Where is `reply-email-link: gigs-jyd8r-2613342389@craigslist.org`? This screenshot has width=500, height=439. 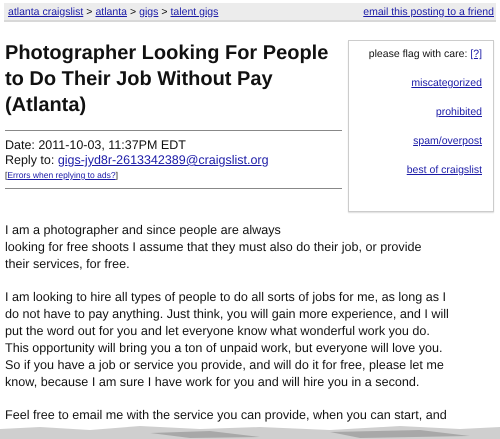
reply-email-link: gigs-jyd8r-2613342389@craigslist.org is located at coordinates (163, 160).